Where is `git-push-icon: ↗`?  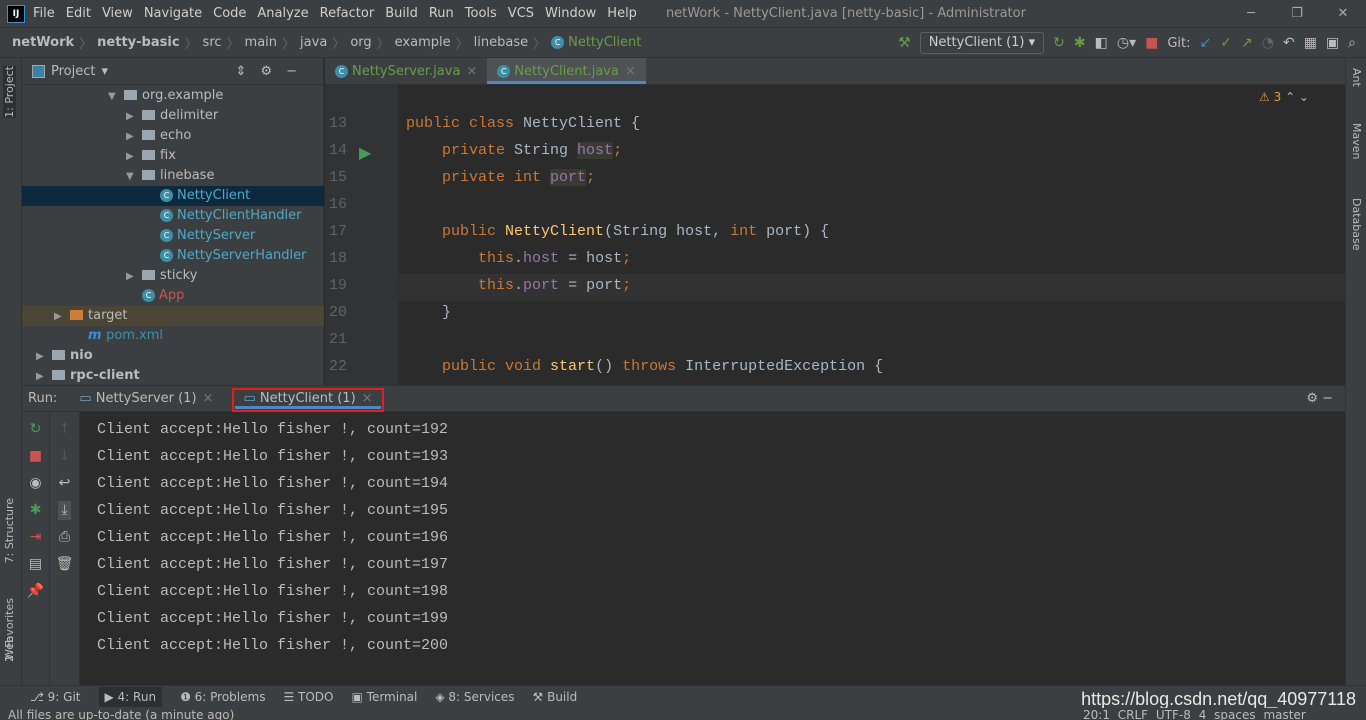 git-push-icon: ↗ is located at coordinates (1247, 43).